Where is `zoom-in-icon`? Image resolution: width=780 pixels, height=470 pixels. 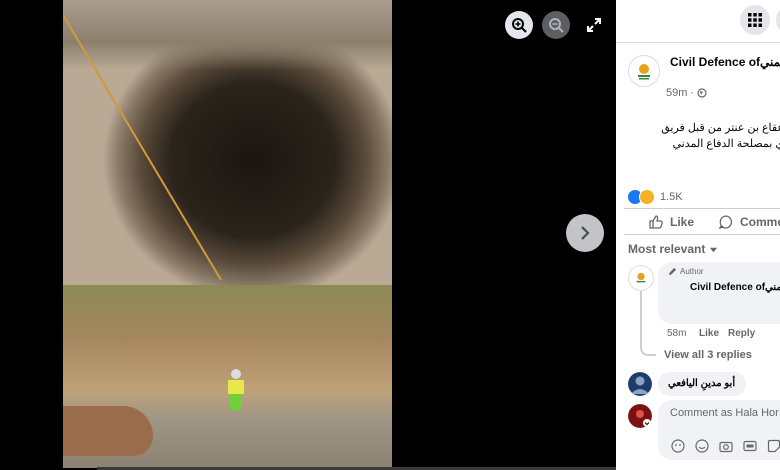
zoom-in-icon is located at coordinates (519, 25).